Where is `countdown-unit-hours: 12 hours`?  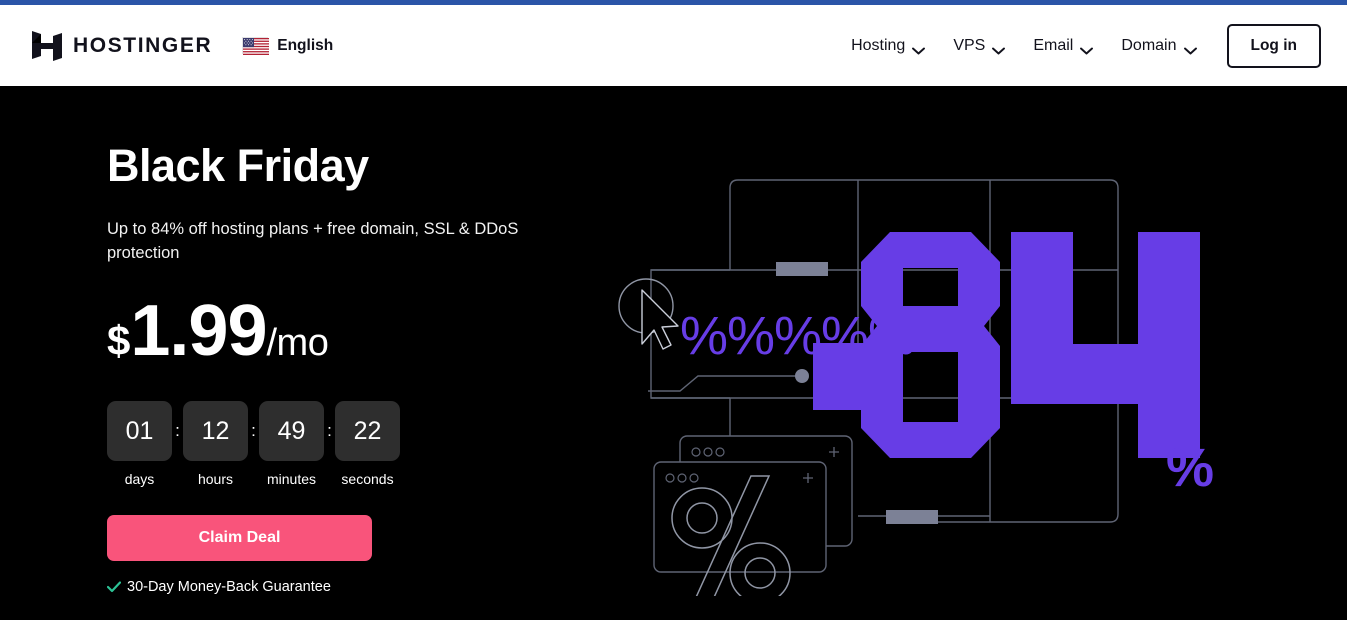 countdown-unit-hours: 12 hours is located at coordinates (215, 444).